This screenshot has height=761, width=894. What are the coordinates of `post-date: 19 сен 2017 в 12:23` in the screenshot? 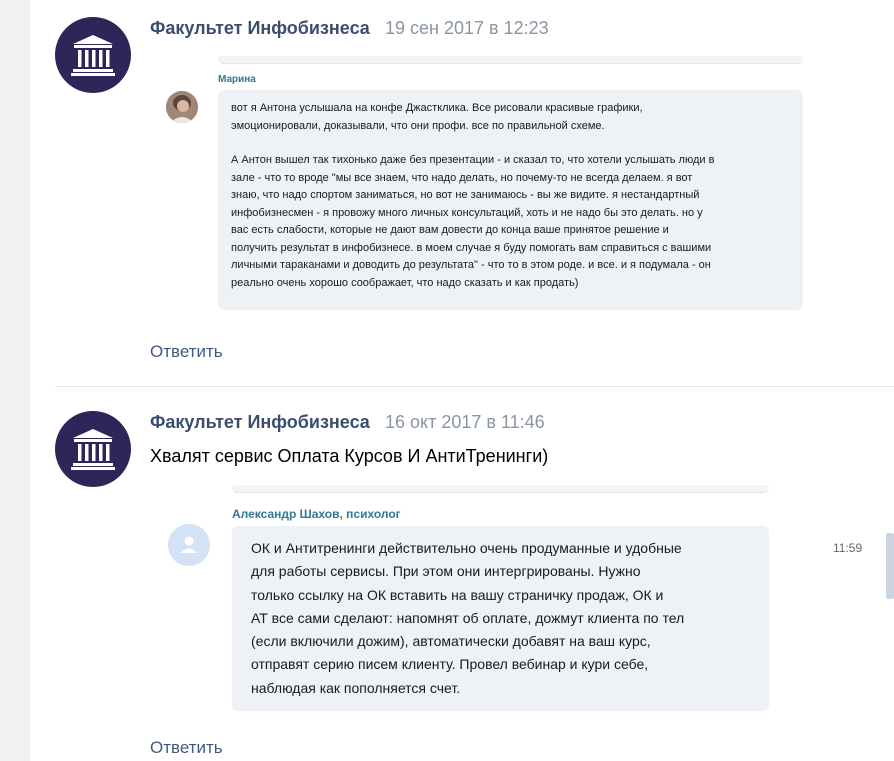 It's located at (467, 28).